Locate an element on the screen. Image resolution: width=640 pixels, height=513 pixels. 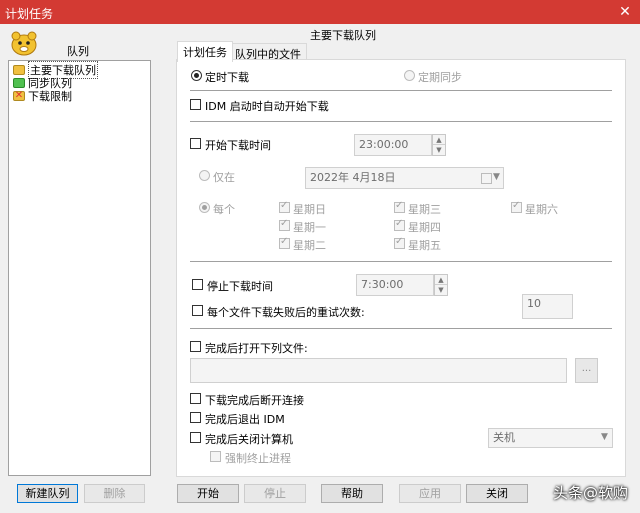
weekday-thu-label: 星期四 is located at coordinates (424, 227).